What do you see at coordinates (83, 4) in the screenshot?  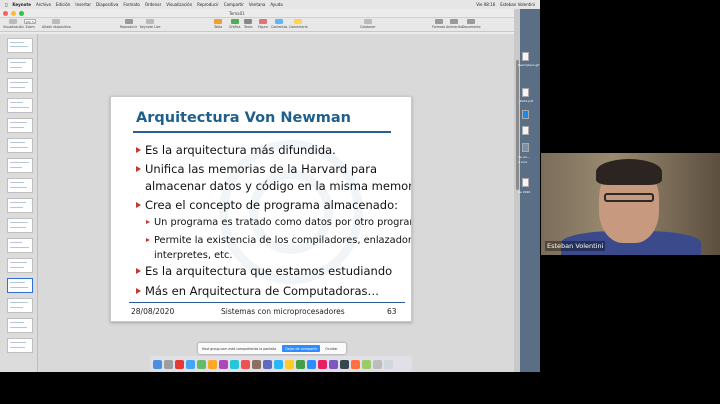 I see `menu-insertar: Insertar` at bounding box center [83, 4].